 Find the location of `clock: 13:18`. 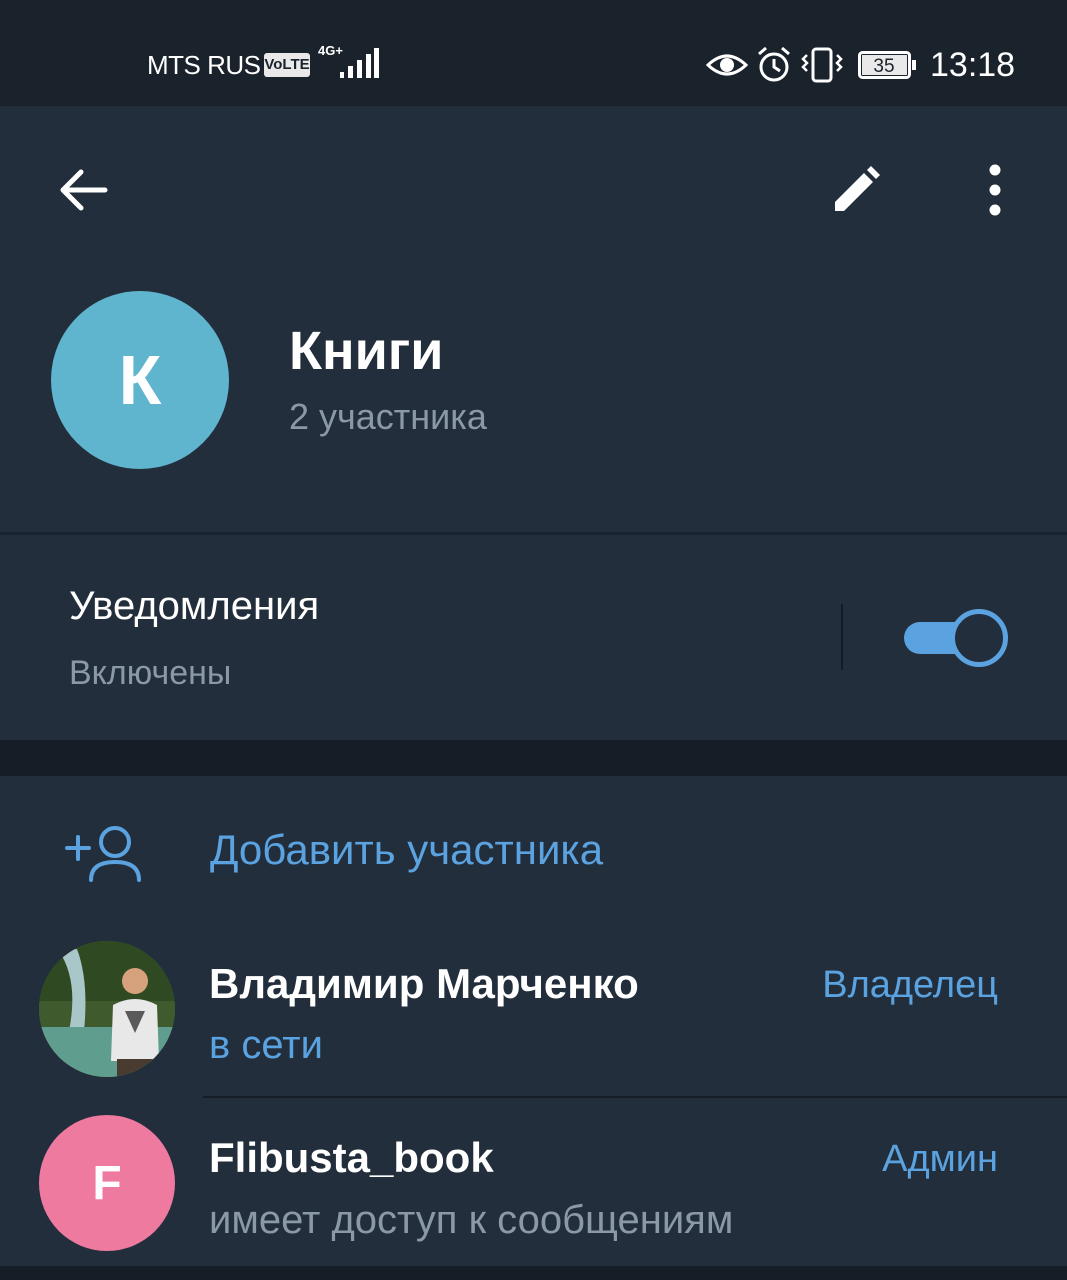

clock: 13:18 is located at coordinates (973, 65).